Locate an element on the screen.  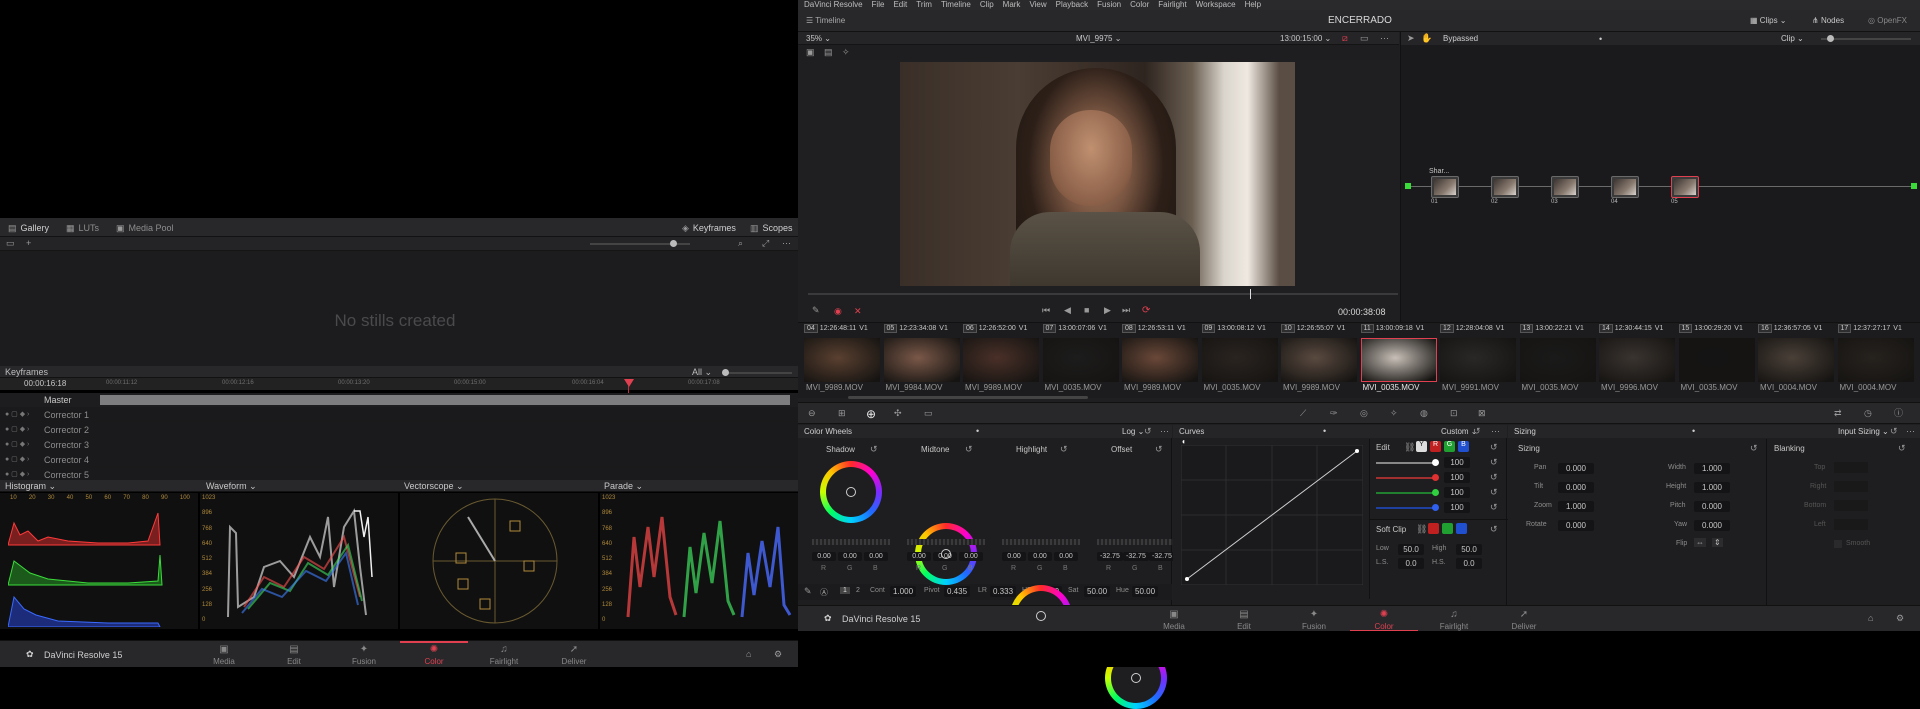
panel-options-icon: ⋯ is located at coordinates (1495, 431).